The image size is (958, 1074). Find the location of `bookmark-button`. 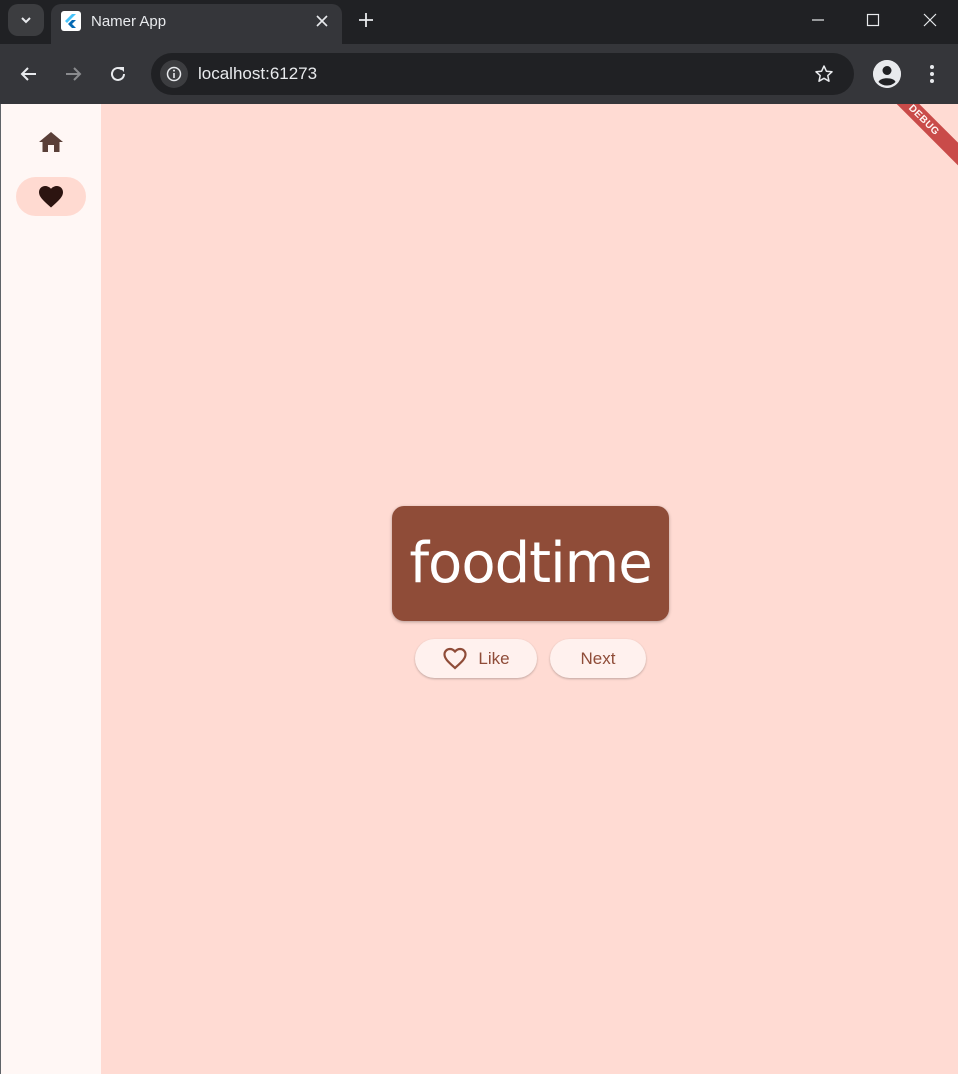

bookmark-button is located at coordinates (824, 74).